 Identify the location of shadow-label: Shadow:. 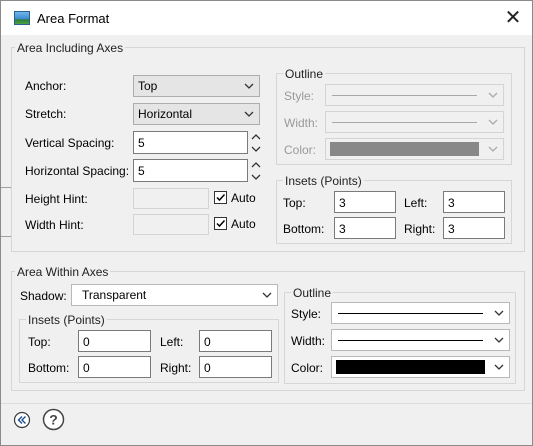
(43, 296).